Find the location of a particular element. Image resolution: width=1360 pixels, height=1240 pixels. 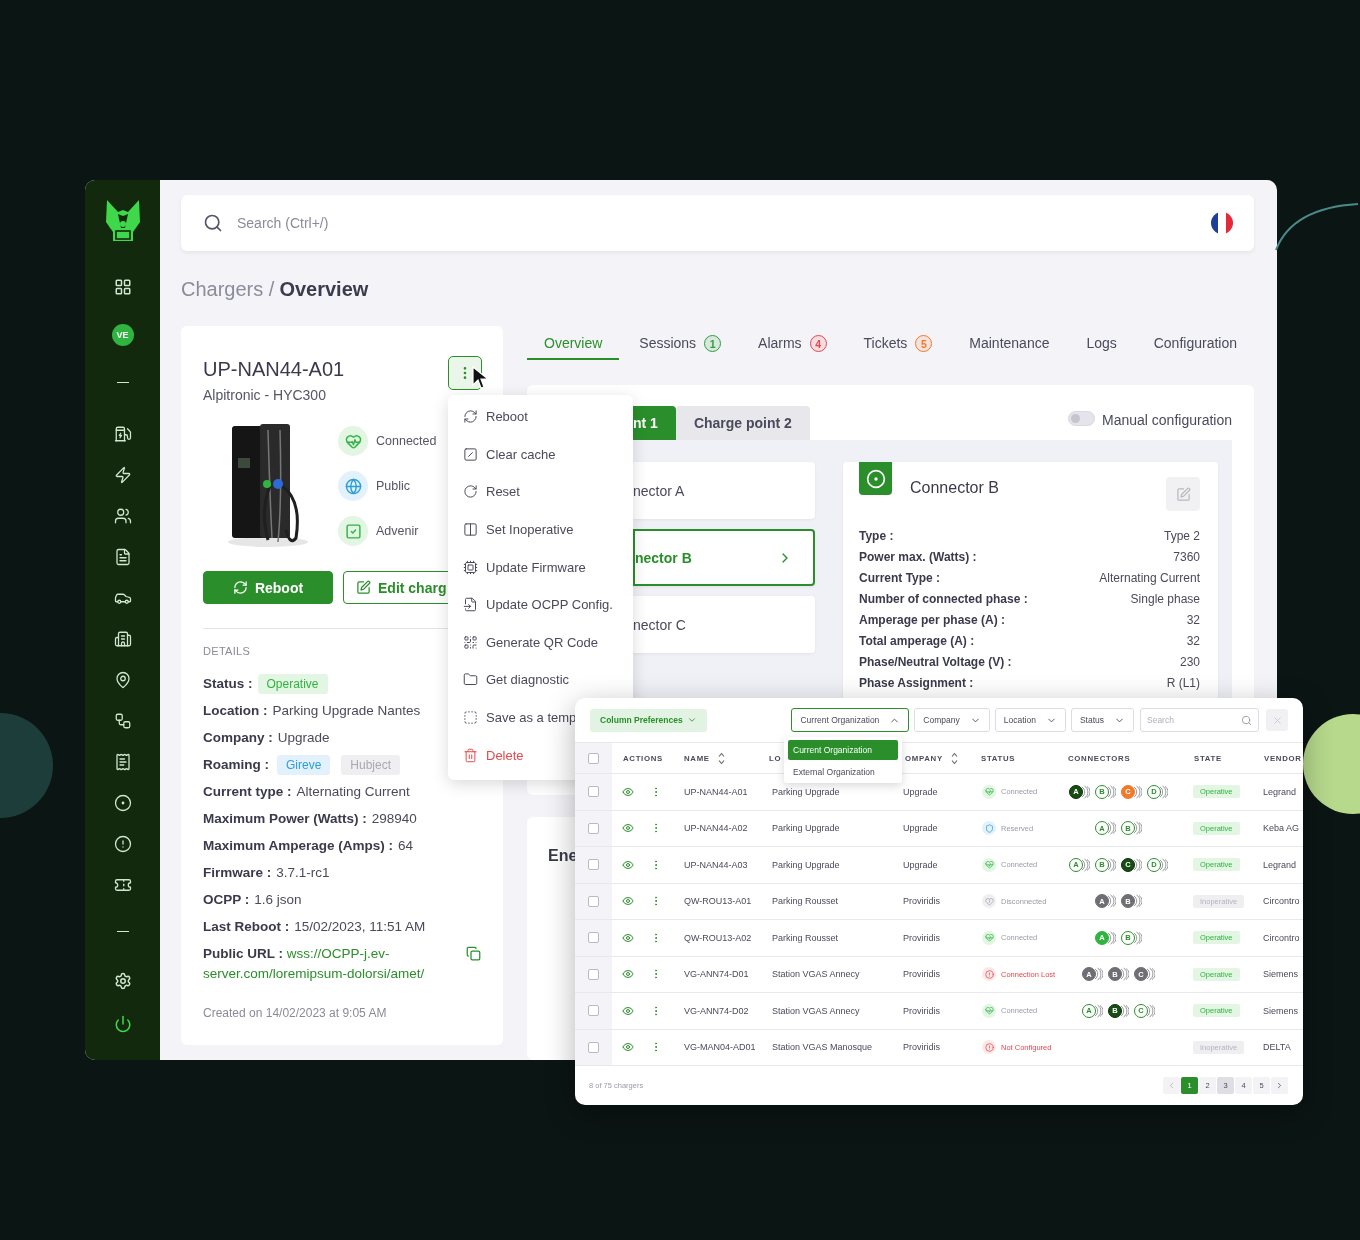

search-field: Search (Ctrl+/) is located at coordinates (716, 223).